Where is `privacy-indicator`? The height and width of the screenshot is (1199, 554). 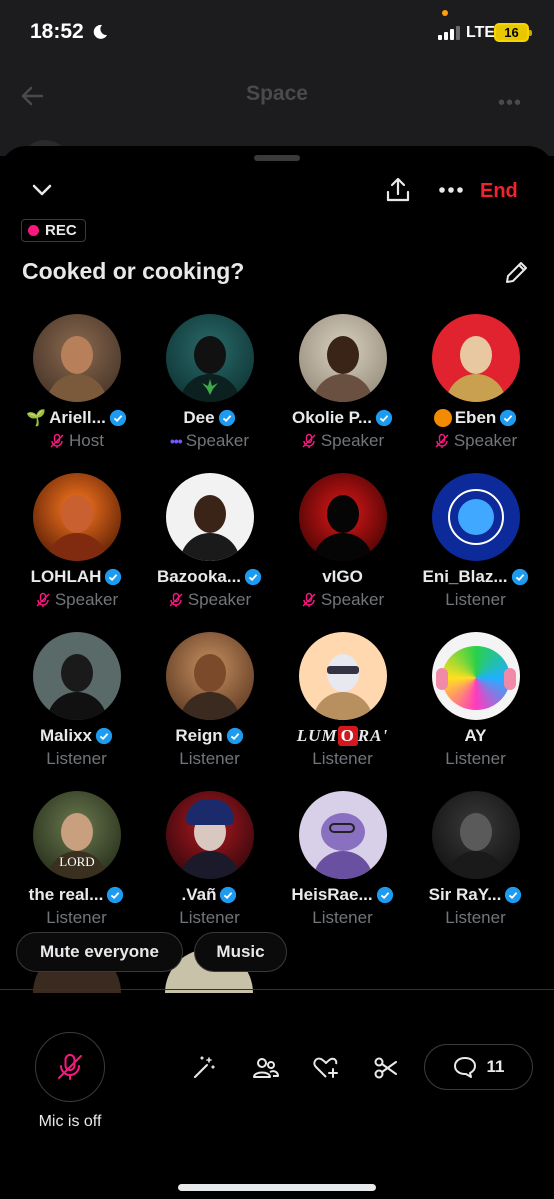 privacy-indicator is located at coordinates (445, 13).